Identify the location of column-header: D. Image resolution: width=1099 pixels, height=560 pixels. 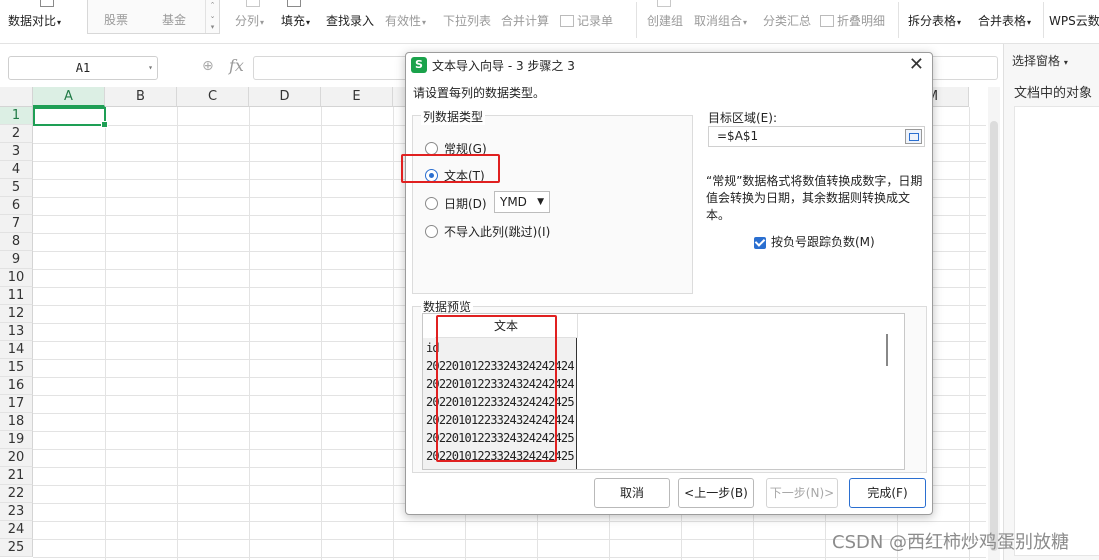
(285, 97).